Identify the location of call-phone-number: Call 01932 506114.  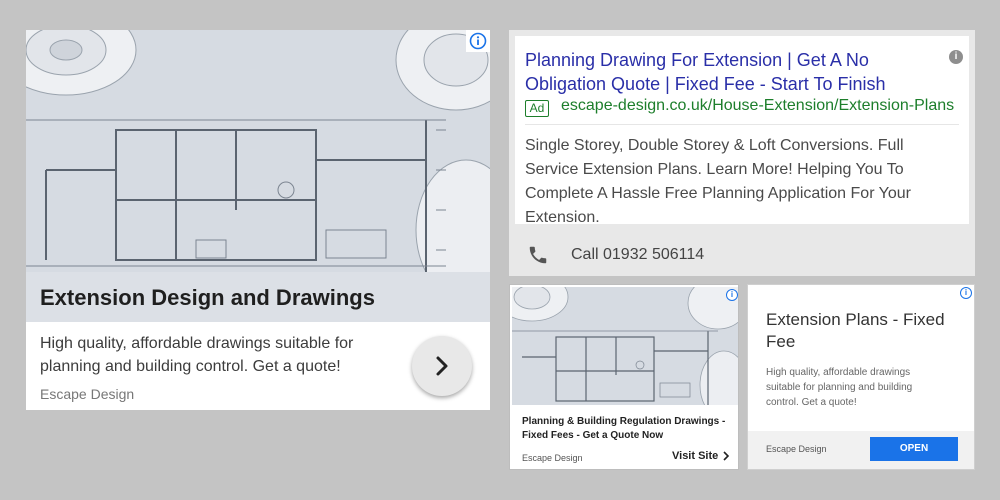
(637, 255).